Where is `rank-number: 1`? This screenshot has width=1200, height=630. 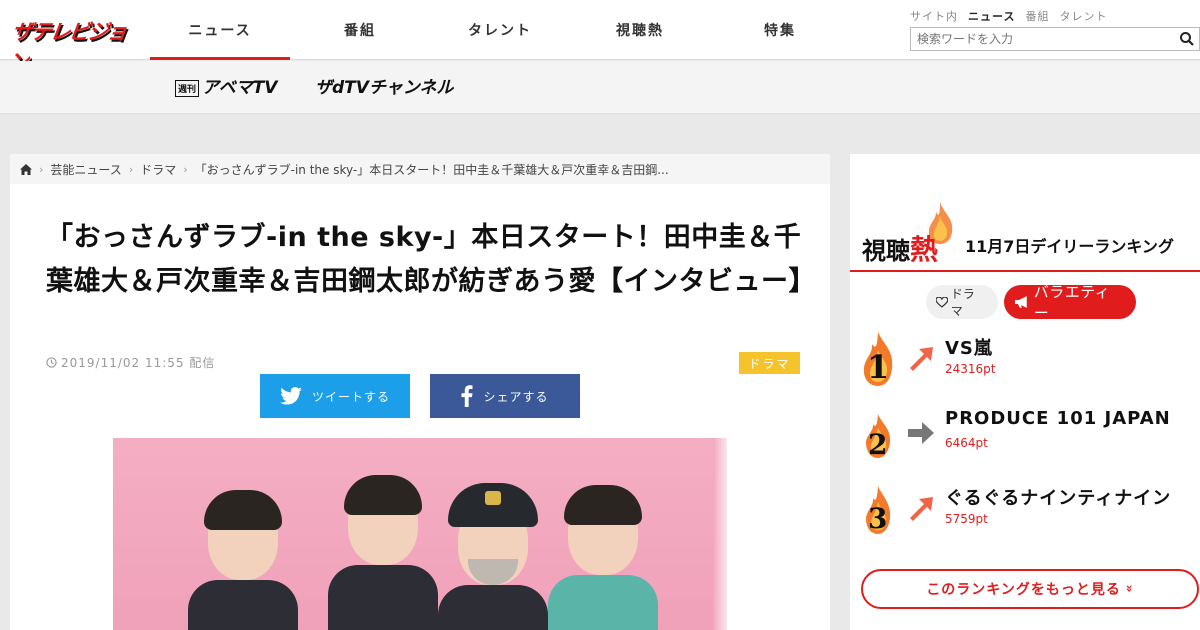
rank-number: 1 is located at coordinates (878, 367).